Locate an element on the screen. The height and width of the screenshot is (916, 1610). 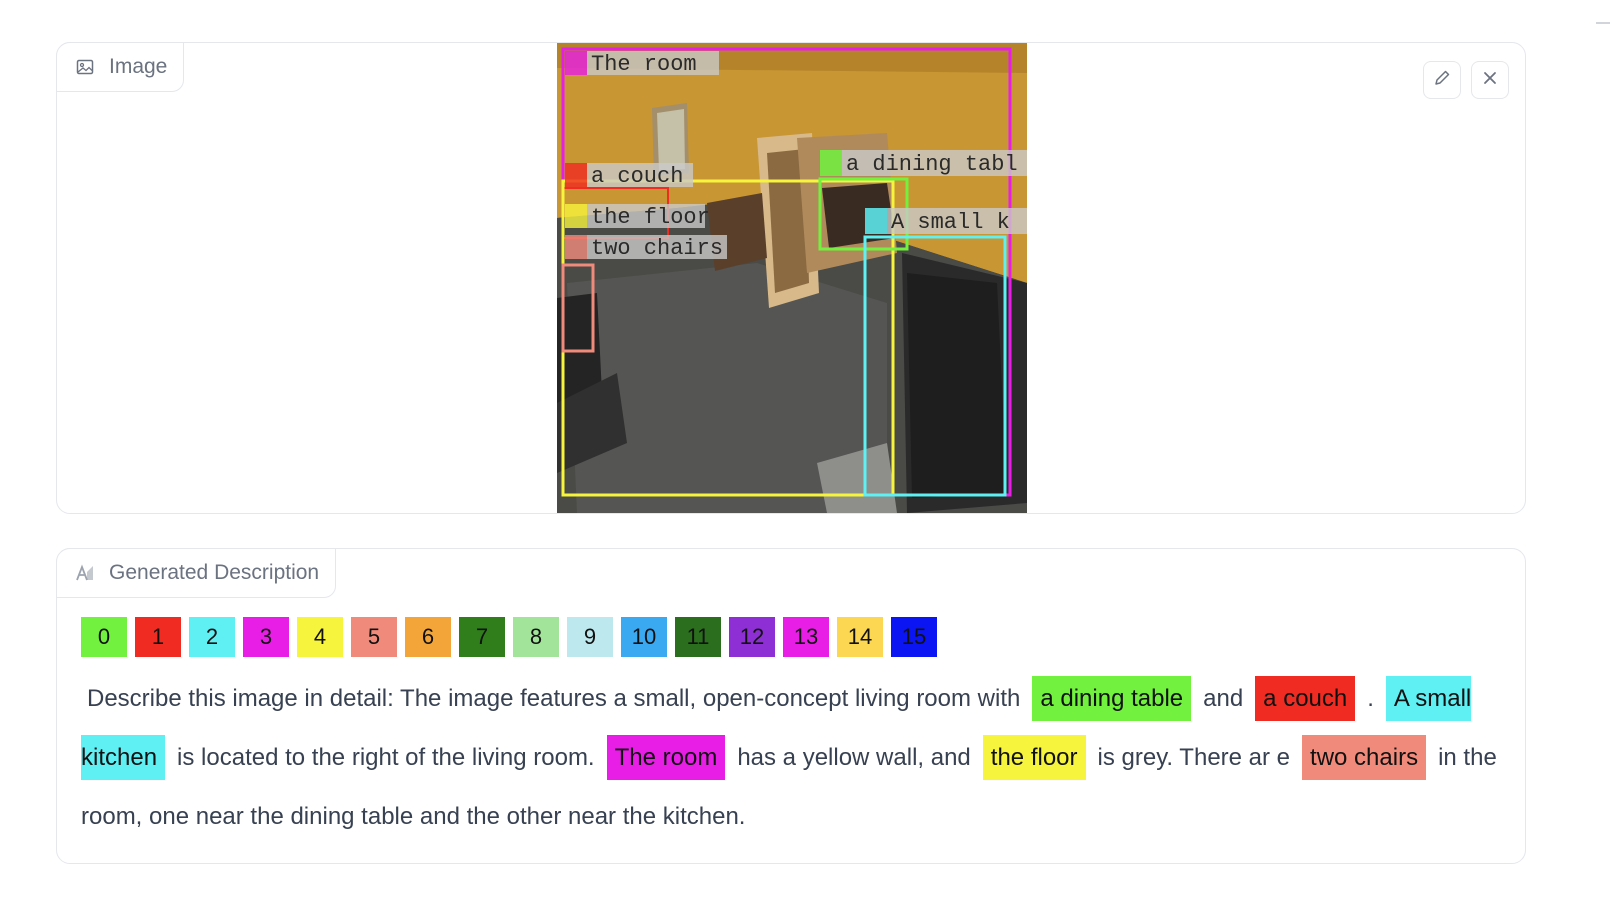
legend-chip: 9 is located at coordinates (590, 637).